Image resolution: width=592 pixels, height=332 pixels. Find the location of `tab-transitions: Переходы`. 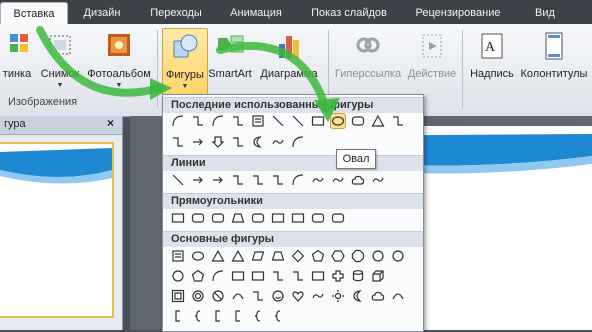

tab-transitions: Переходы is located at coordinates (176, 13).